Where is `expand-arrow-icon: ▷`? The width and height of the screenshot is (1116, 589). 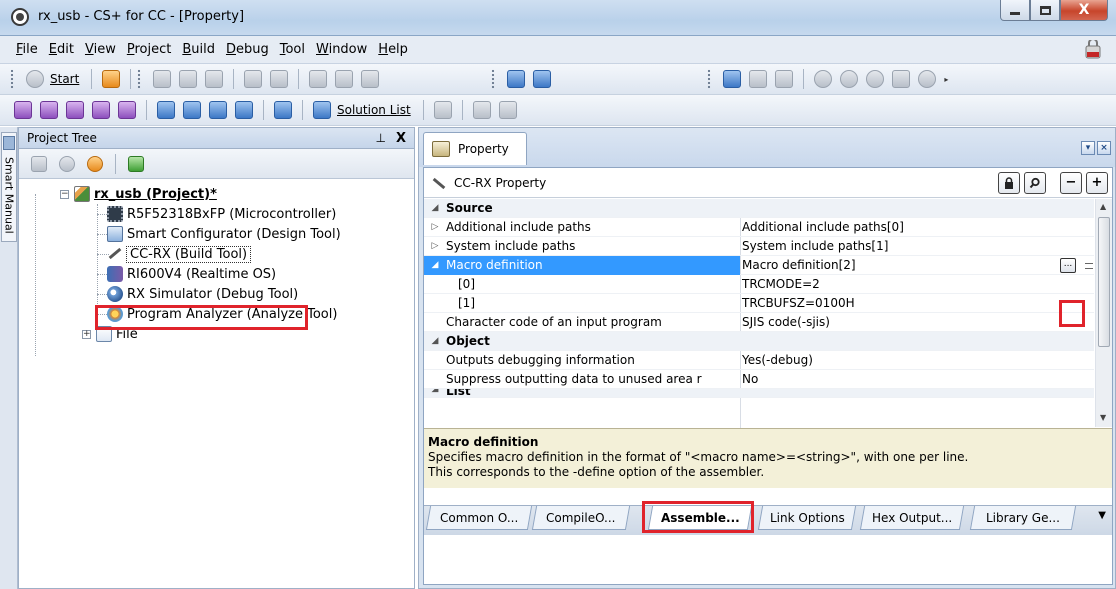 expand-arrow-icon: ▷ is located at coordinates (435, 227).